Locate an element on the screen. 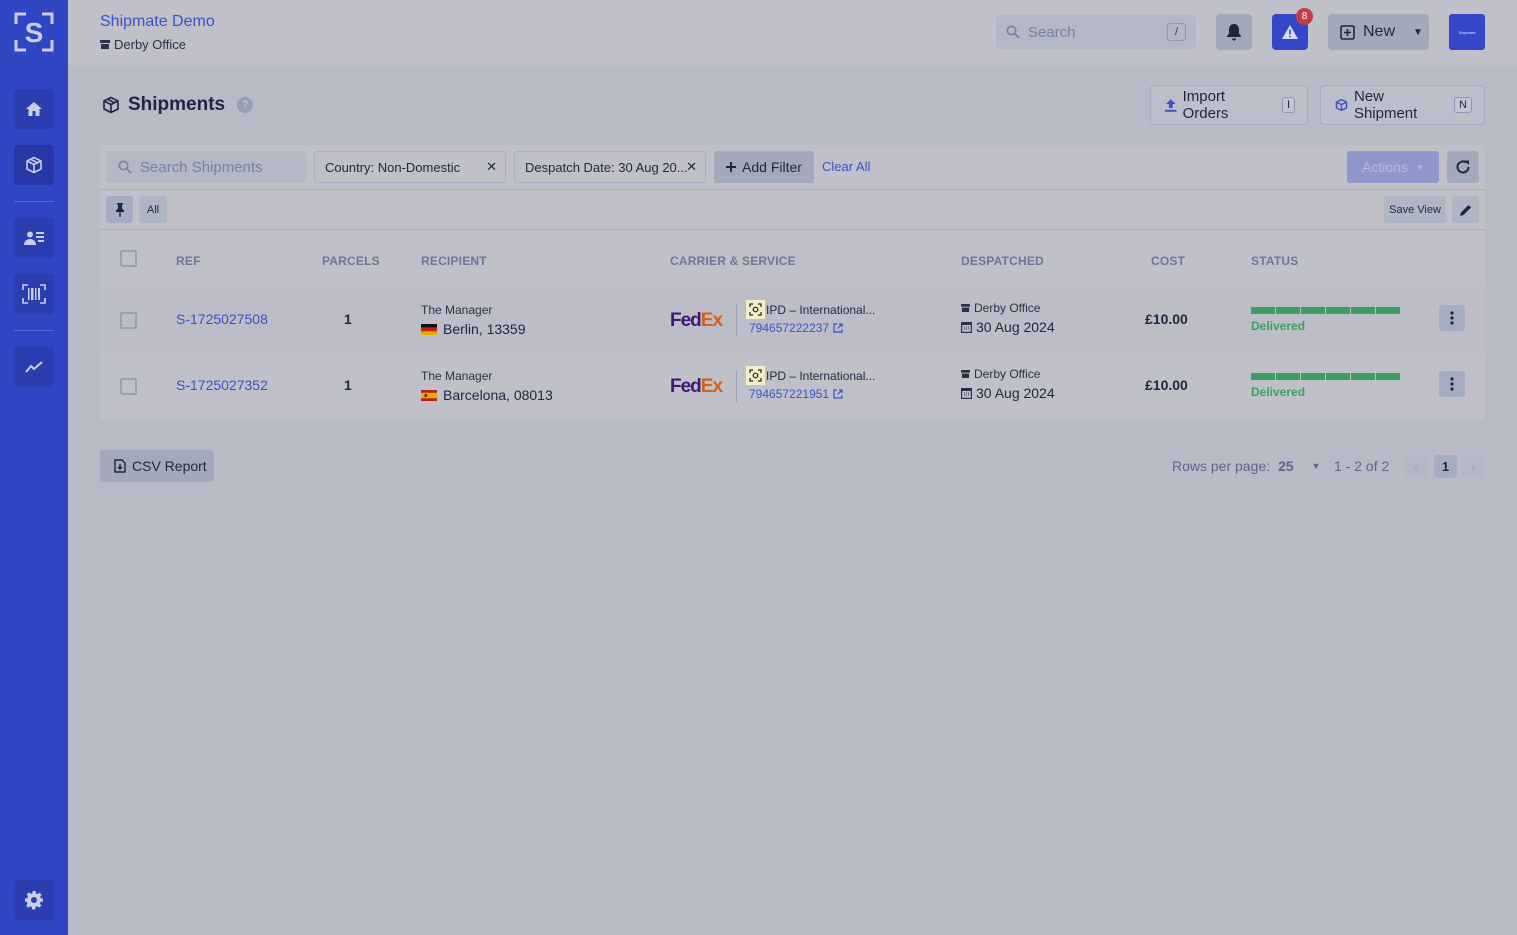 This screenshot has height=935, width=1517. germany-flag-icon is located at coordinates (429, 329).